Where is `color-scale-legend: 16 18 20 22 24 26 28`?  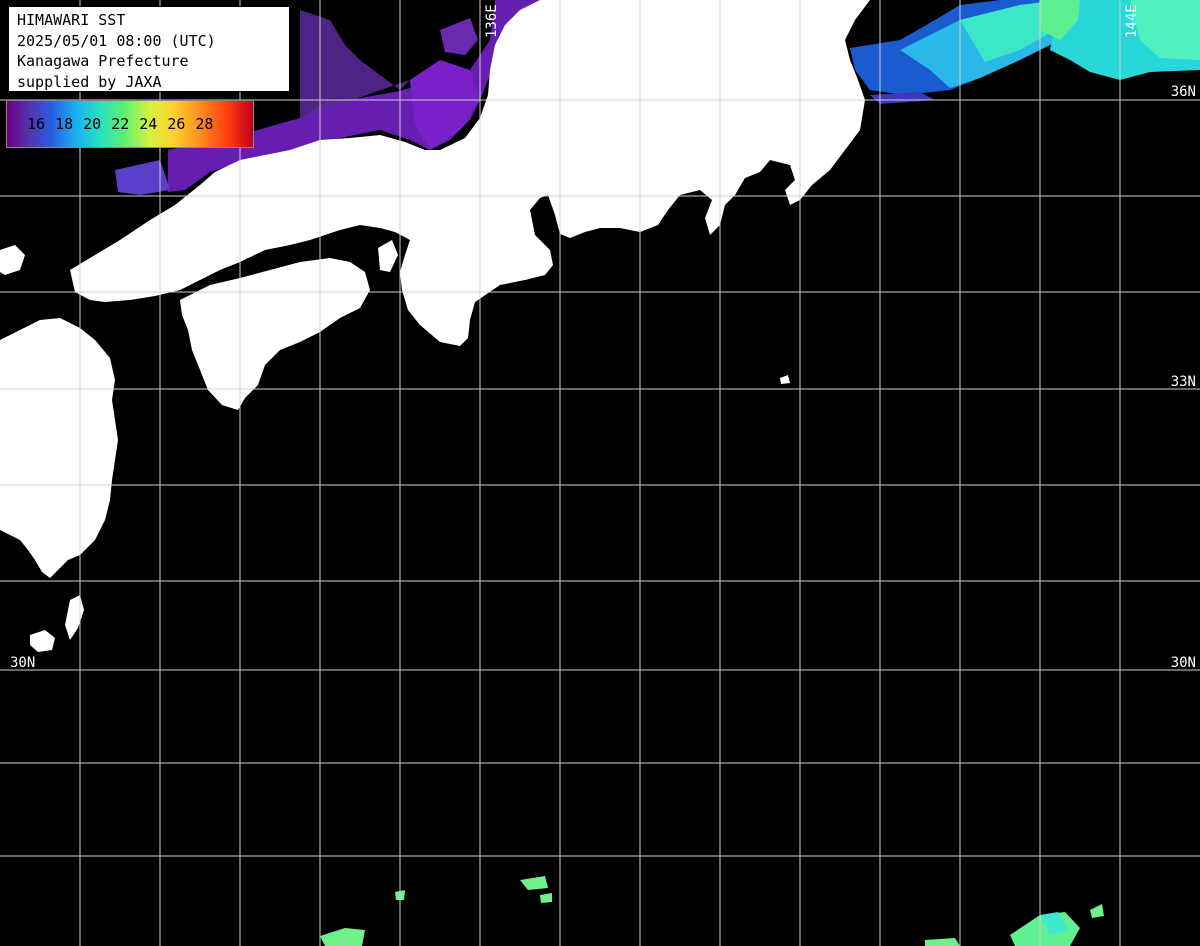
color-scale-legend: 16 18 20 22 24 26 28 is located at coordinates (130, 124).